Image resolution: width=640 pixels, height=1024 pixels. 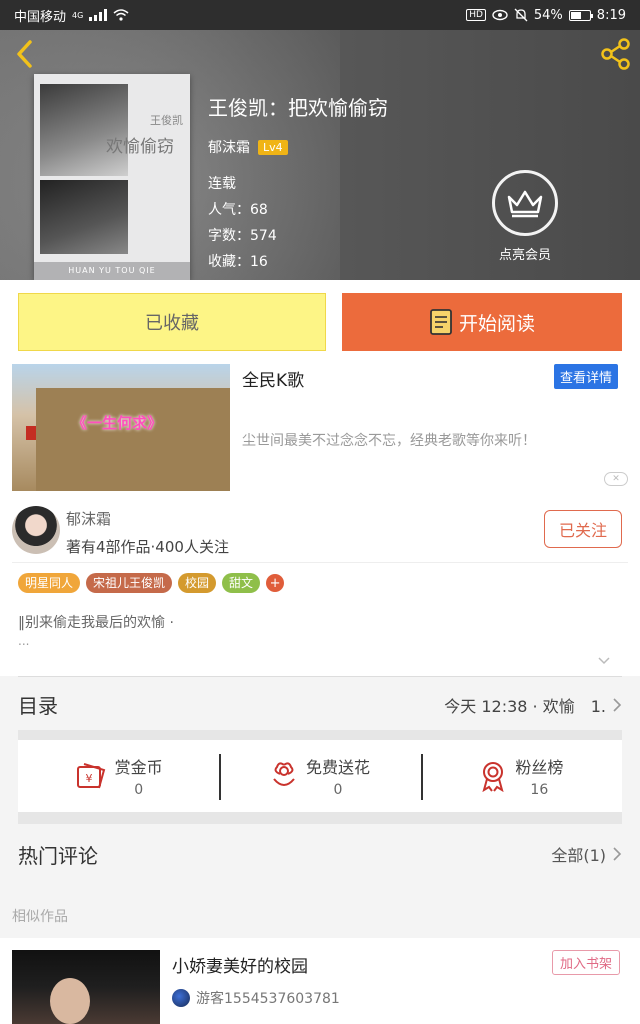 What do you see at coordinates (539, 790) in the screenshot?
I see `stat-value: 16` at bounding box center [539, 790].